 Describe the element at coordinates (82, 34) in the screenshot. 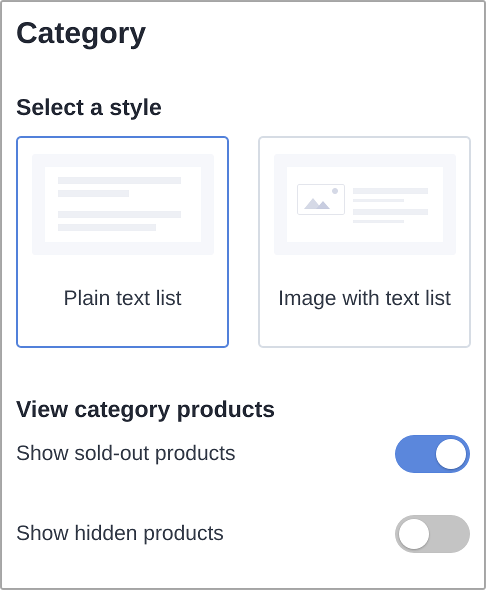

I see `panel-title: Category` at that location.